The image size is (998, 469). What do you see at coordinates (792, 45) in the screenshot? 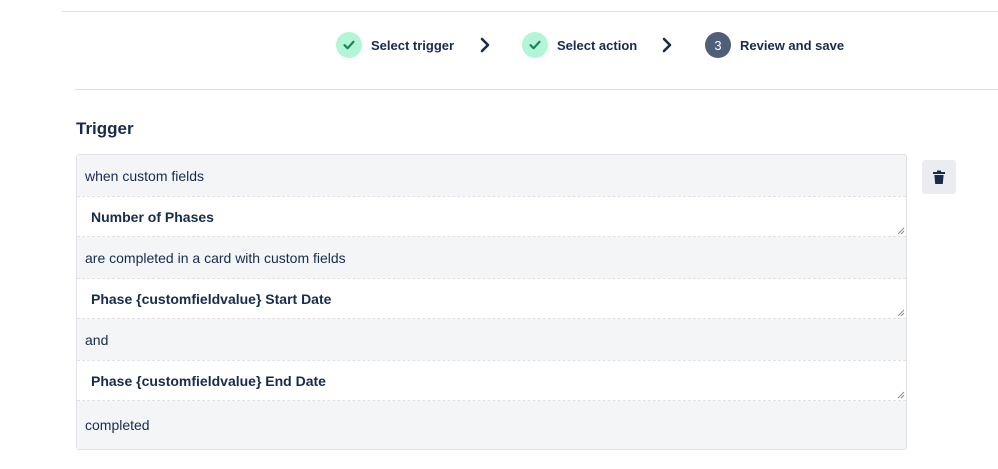
I see `step-label: Review and save` at bounding box center [792, 45].